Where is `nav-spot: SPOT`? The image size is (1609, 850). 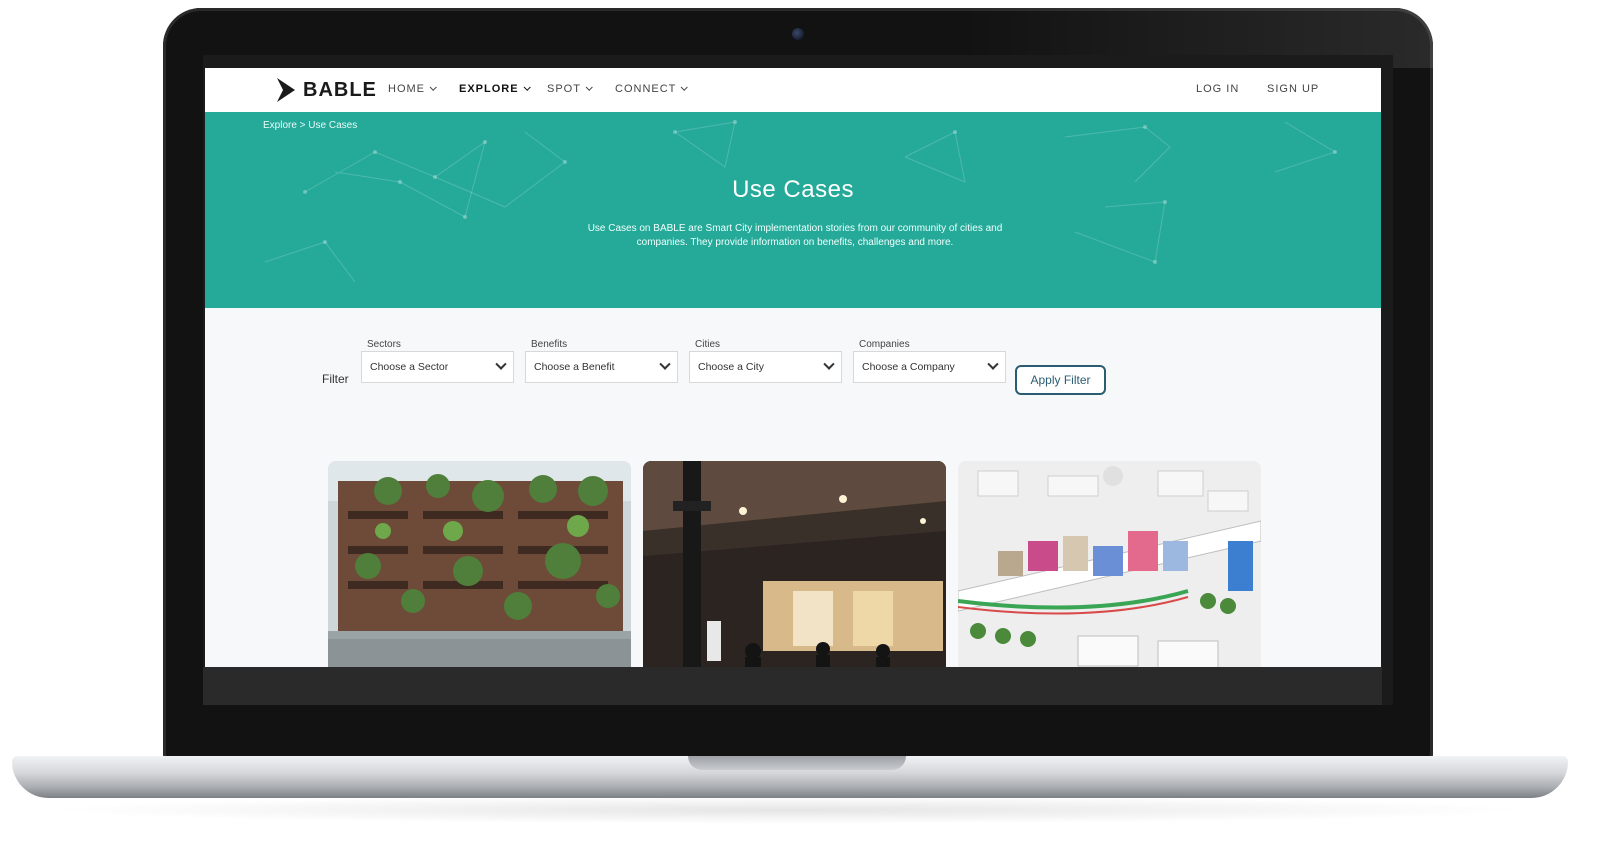 nav-spot: SPOT is located at coordinates (570, 89).